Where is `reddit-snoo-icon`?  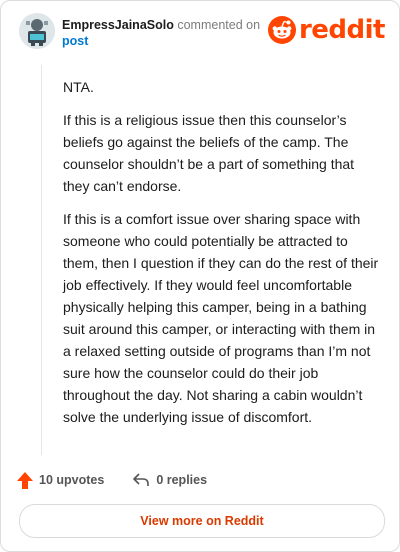
reddit-snoo-icon is located at coordinates (281, 30).